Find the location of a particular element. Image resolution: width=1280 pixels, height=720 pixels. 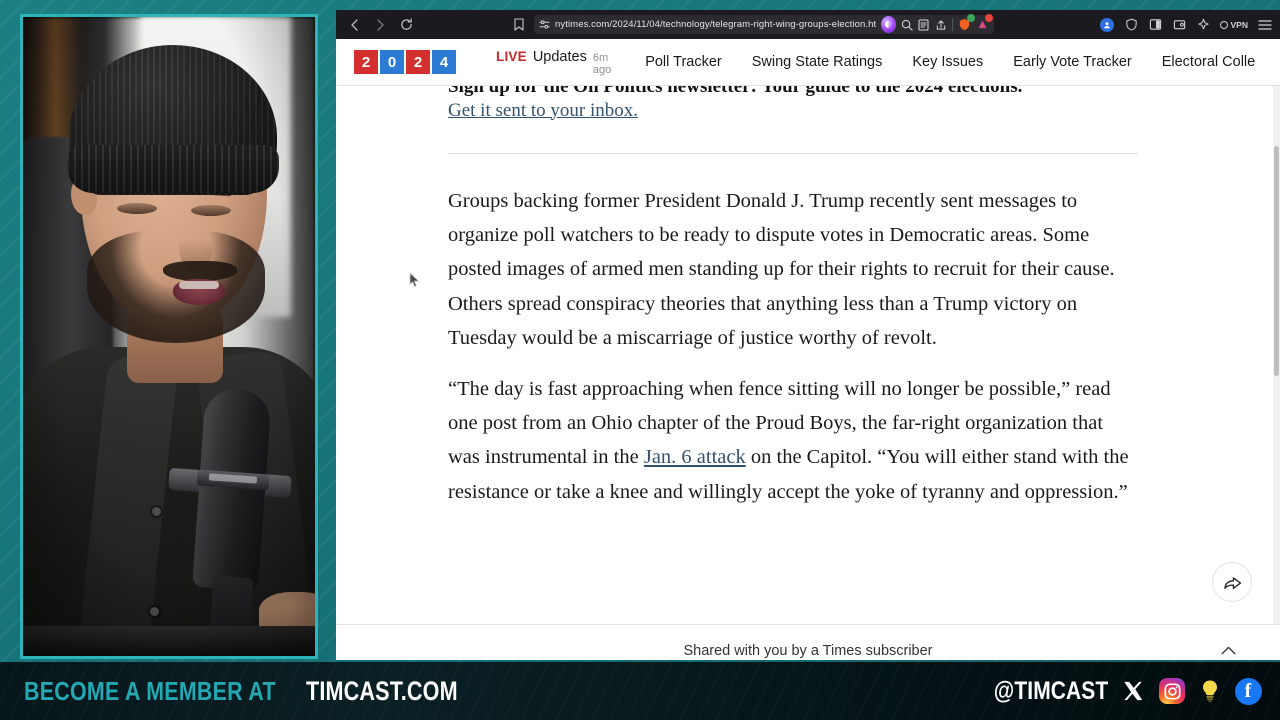

vpn-toggle-icon is located at coordinates (1223, 24).